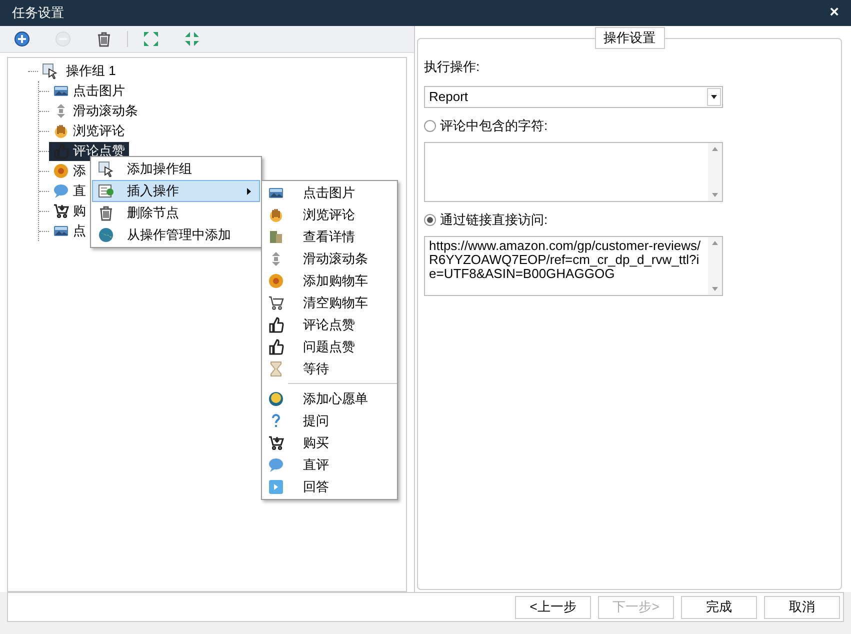  Describe the element at coordinates (106, 235) in the screenshot. I see `globe-icon` at that location.